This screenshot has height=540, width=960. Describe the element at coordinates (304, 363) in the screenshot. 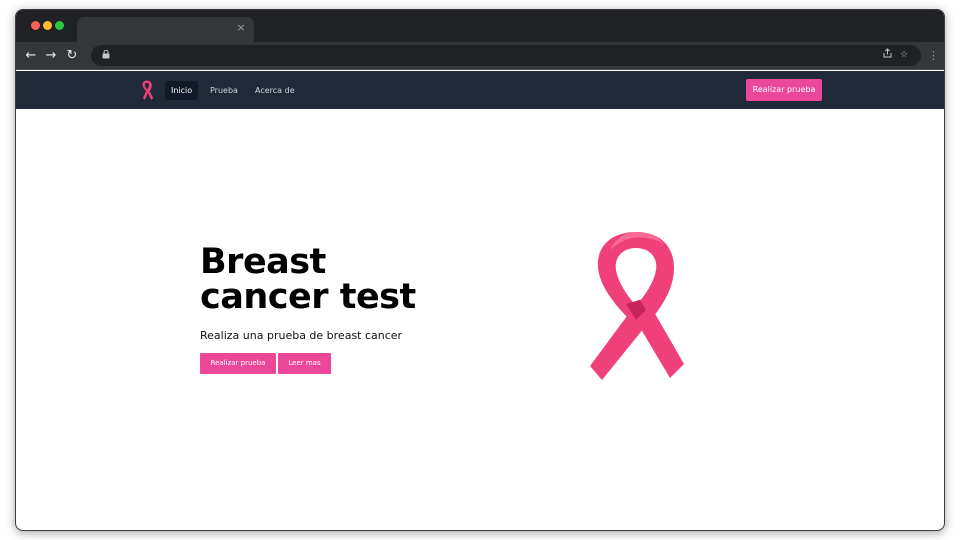

I see `hero-leer-mas-button: Leer mas` at that location.